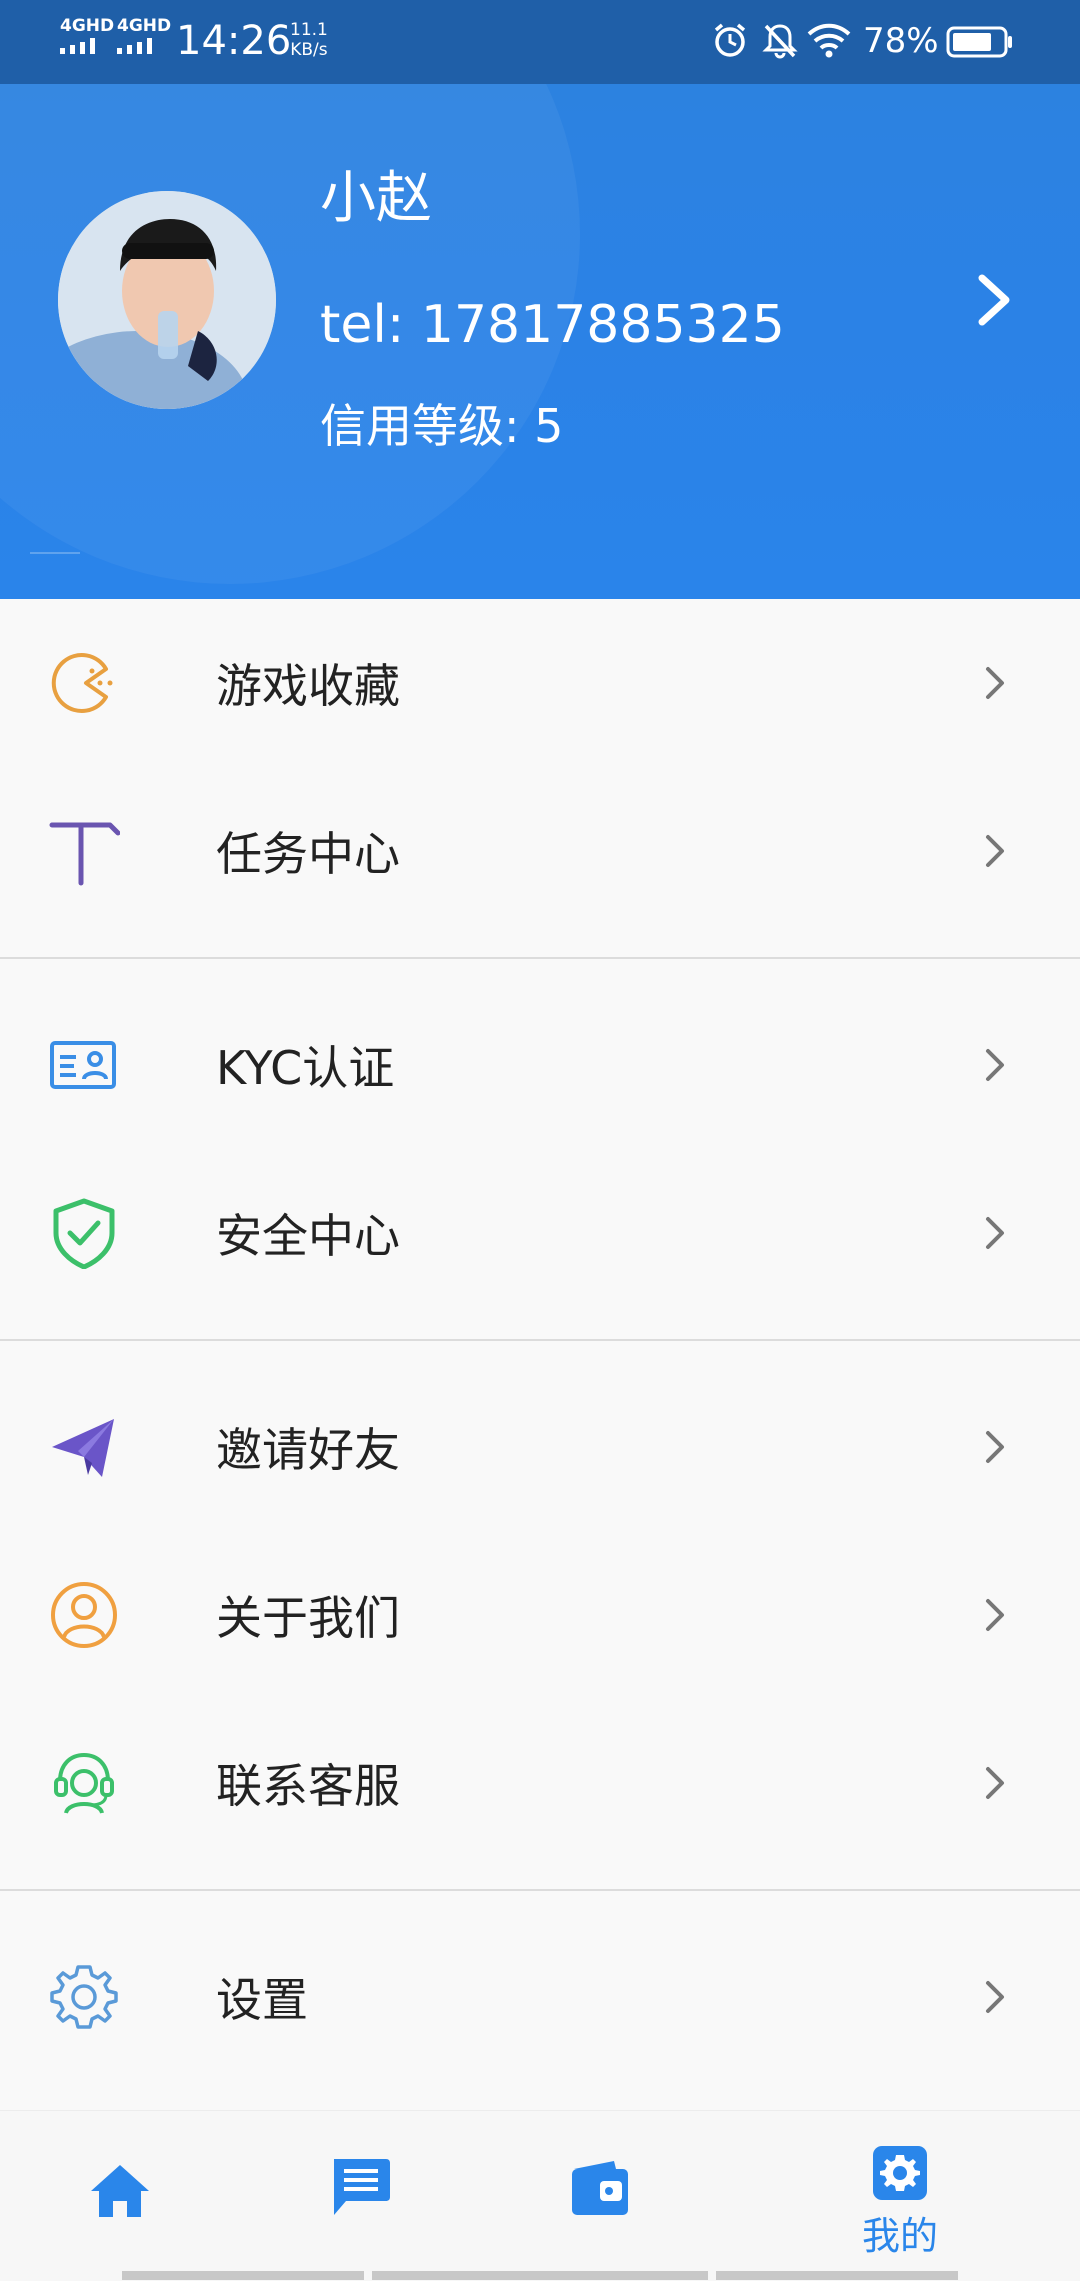 This screenshot has height=2281, width=1080. Describe the element at coordinates (308, 1236) in the screenshot. I see `menu-item-label: 安全中心` at that location.